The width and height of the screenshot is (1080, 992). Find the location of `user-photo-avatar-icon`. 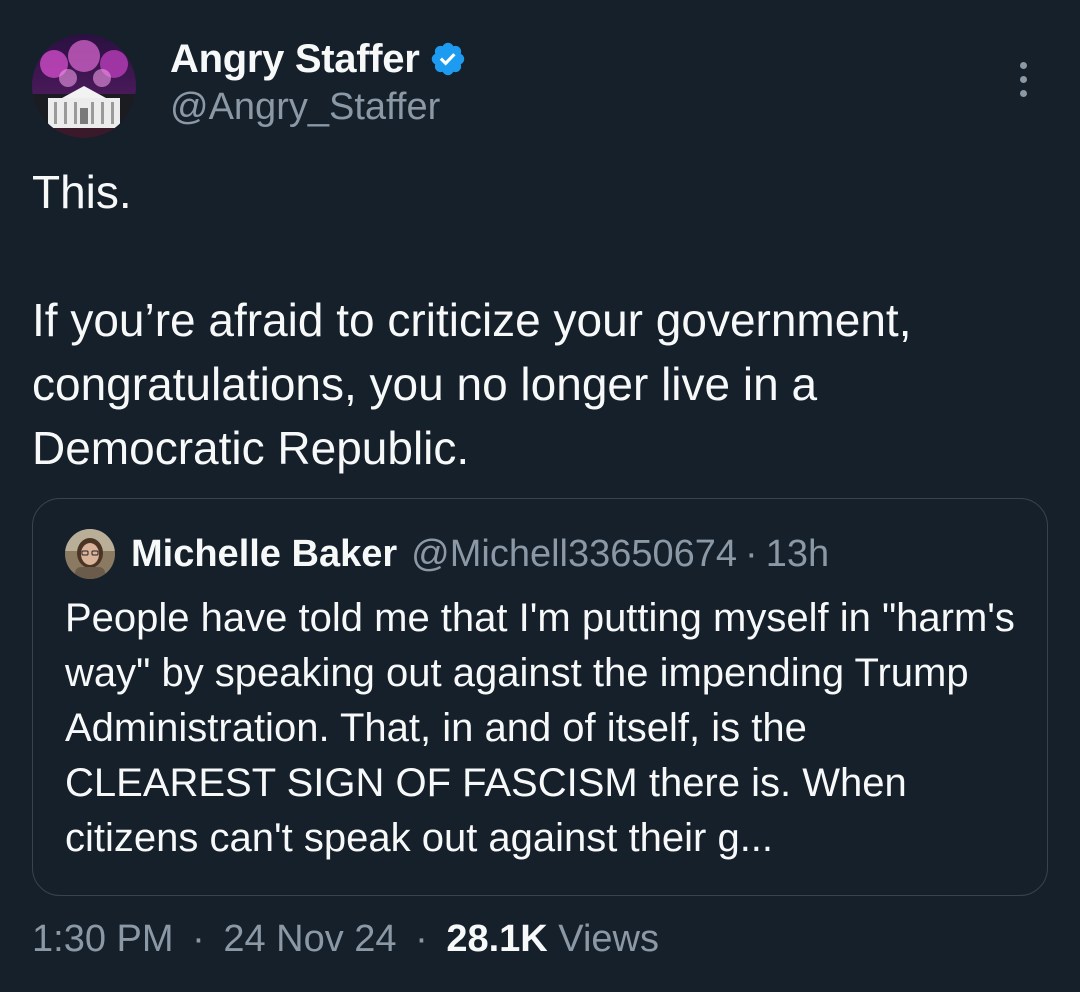

user-photo-avatar-icon is located at coordinates (90, 554).